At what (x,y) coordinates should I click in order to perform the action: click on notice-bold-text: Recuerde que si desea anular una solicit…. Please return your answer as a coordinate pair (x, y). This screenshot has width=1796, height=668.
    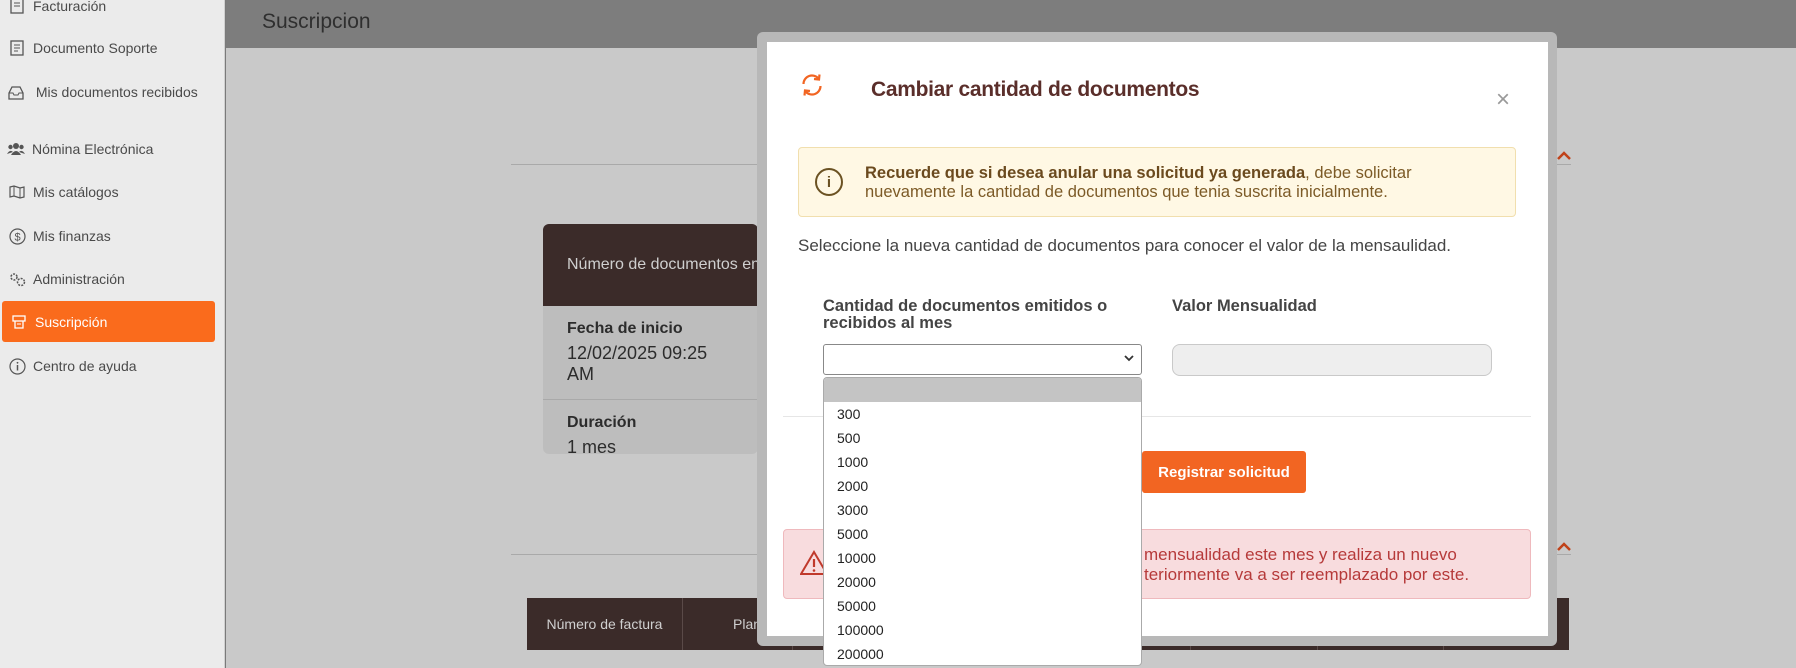
    Looking at the image, I should click on (1085, 173).